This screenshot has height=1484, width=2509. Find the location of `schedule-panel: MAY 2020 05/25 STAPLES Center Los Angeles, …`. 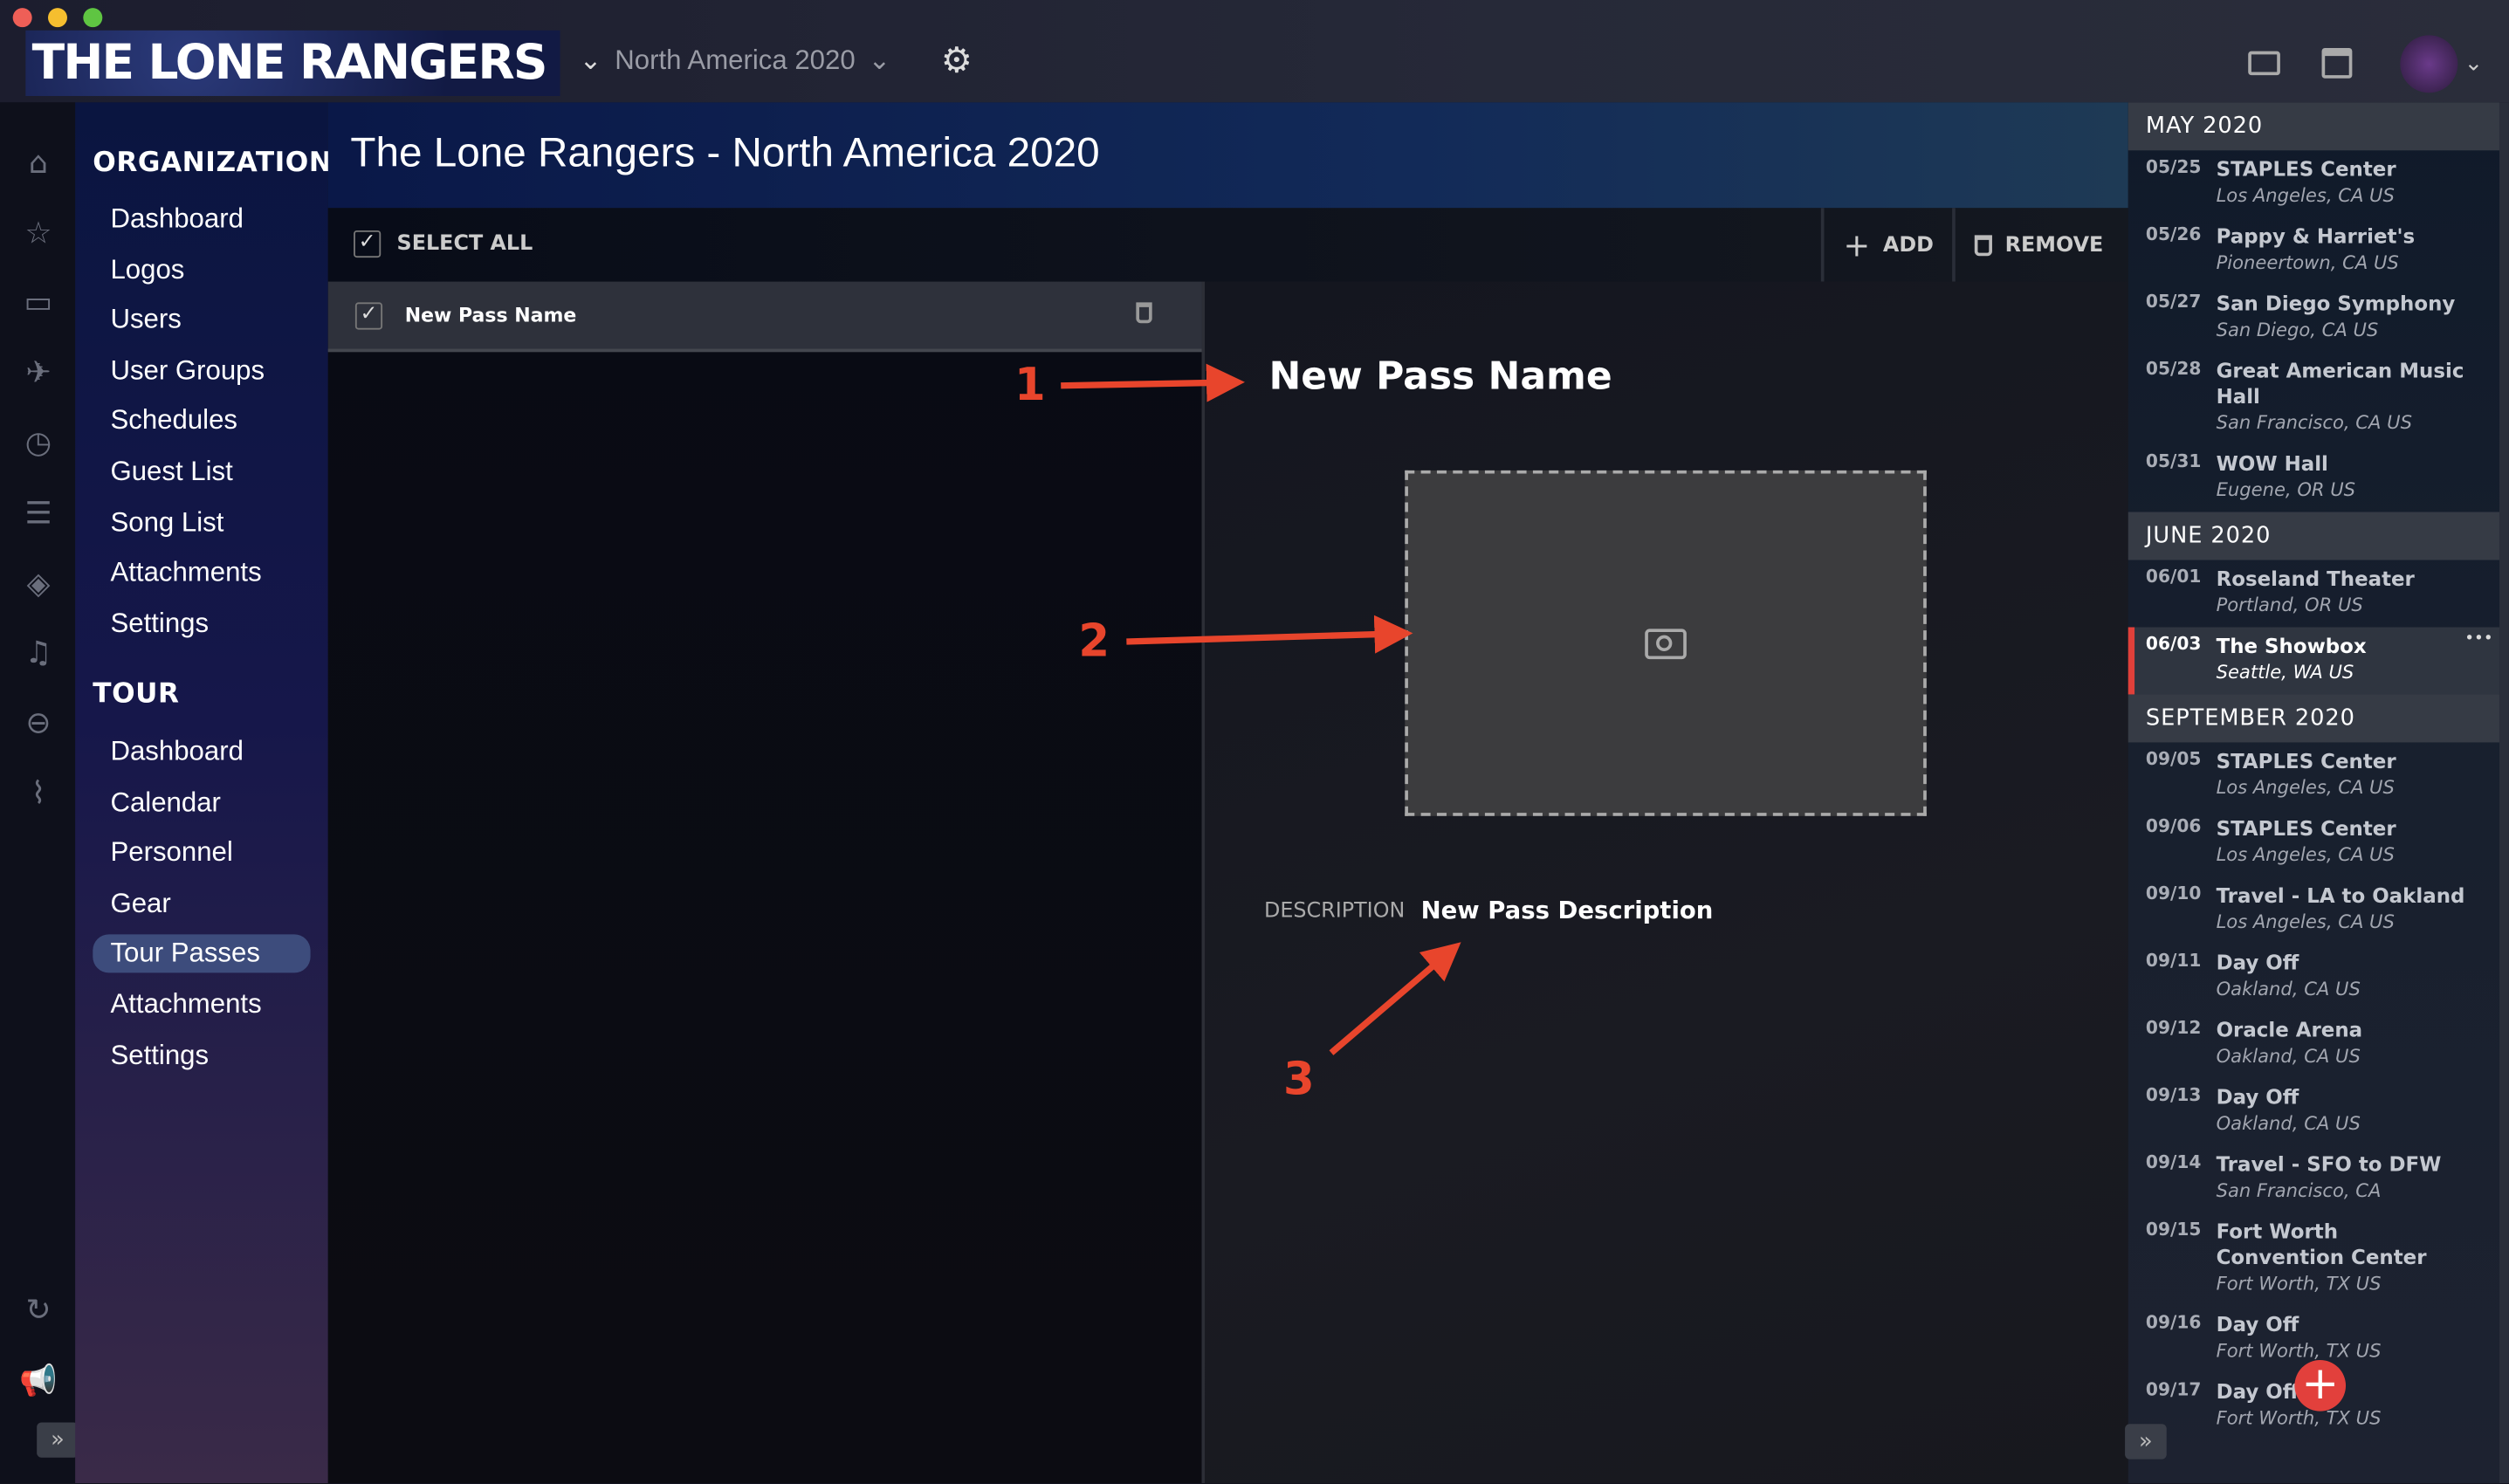

schedule-panel: MAY 2020 05/25 STAPLES Center Los Angeles, … is located at coordinates (2313, 793).